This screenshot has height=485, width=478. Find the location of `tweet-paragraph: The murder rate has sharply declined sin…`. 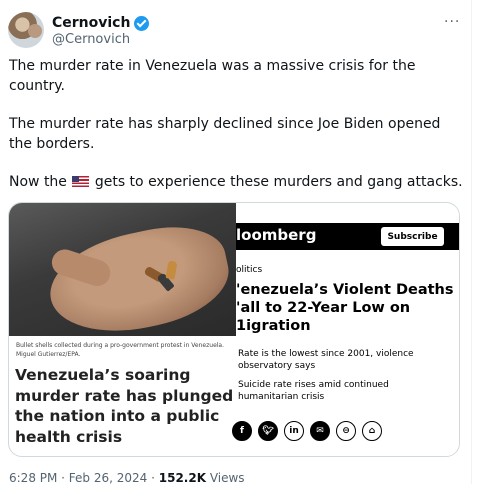

tweet-paragraph: The murder rate has sharply declined sin… is located at coordinates (225, 134).